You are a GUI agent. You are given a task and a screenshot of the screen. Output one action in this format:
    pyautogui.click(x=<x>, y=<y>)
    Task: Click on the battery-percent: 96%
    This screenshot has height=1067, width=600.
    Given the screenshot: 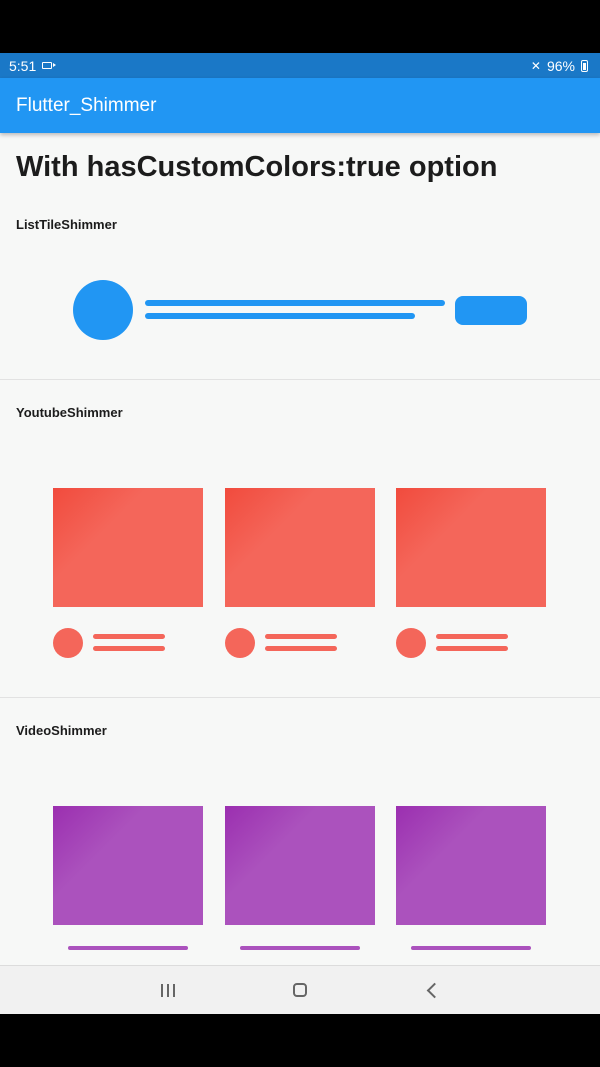 What is the action you would take?
    pyautogui.click(x=560, y=65)
    